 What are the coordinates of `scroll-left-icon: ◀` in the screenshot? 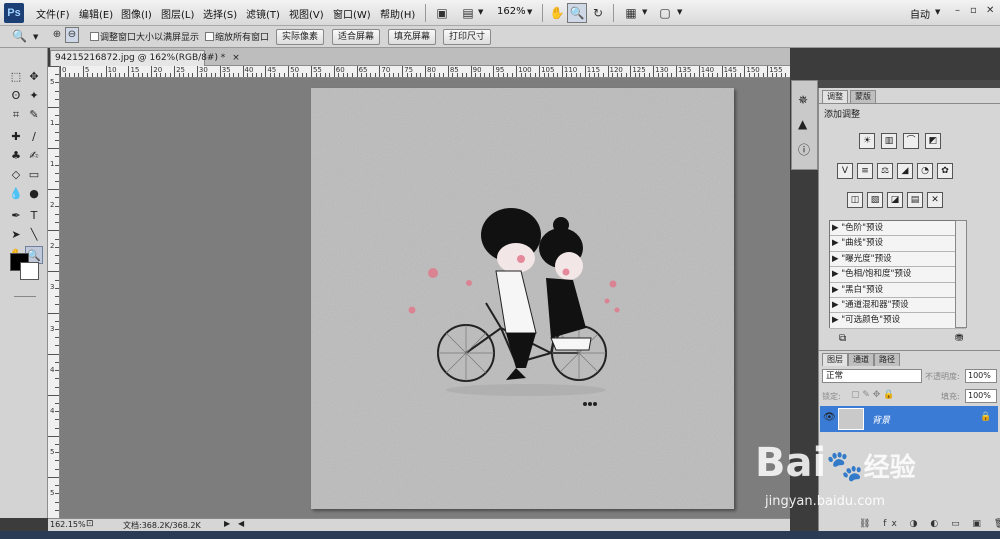 It's located at (241, 523).